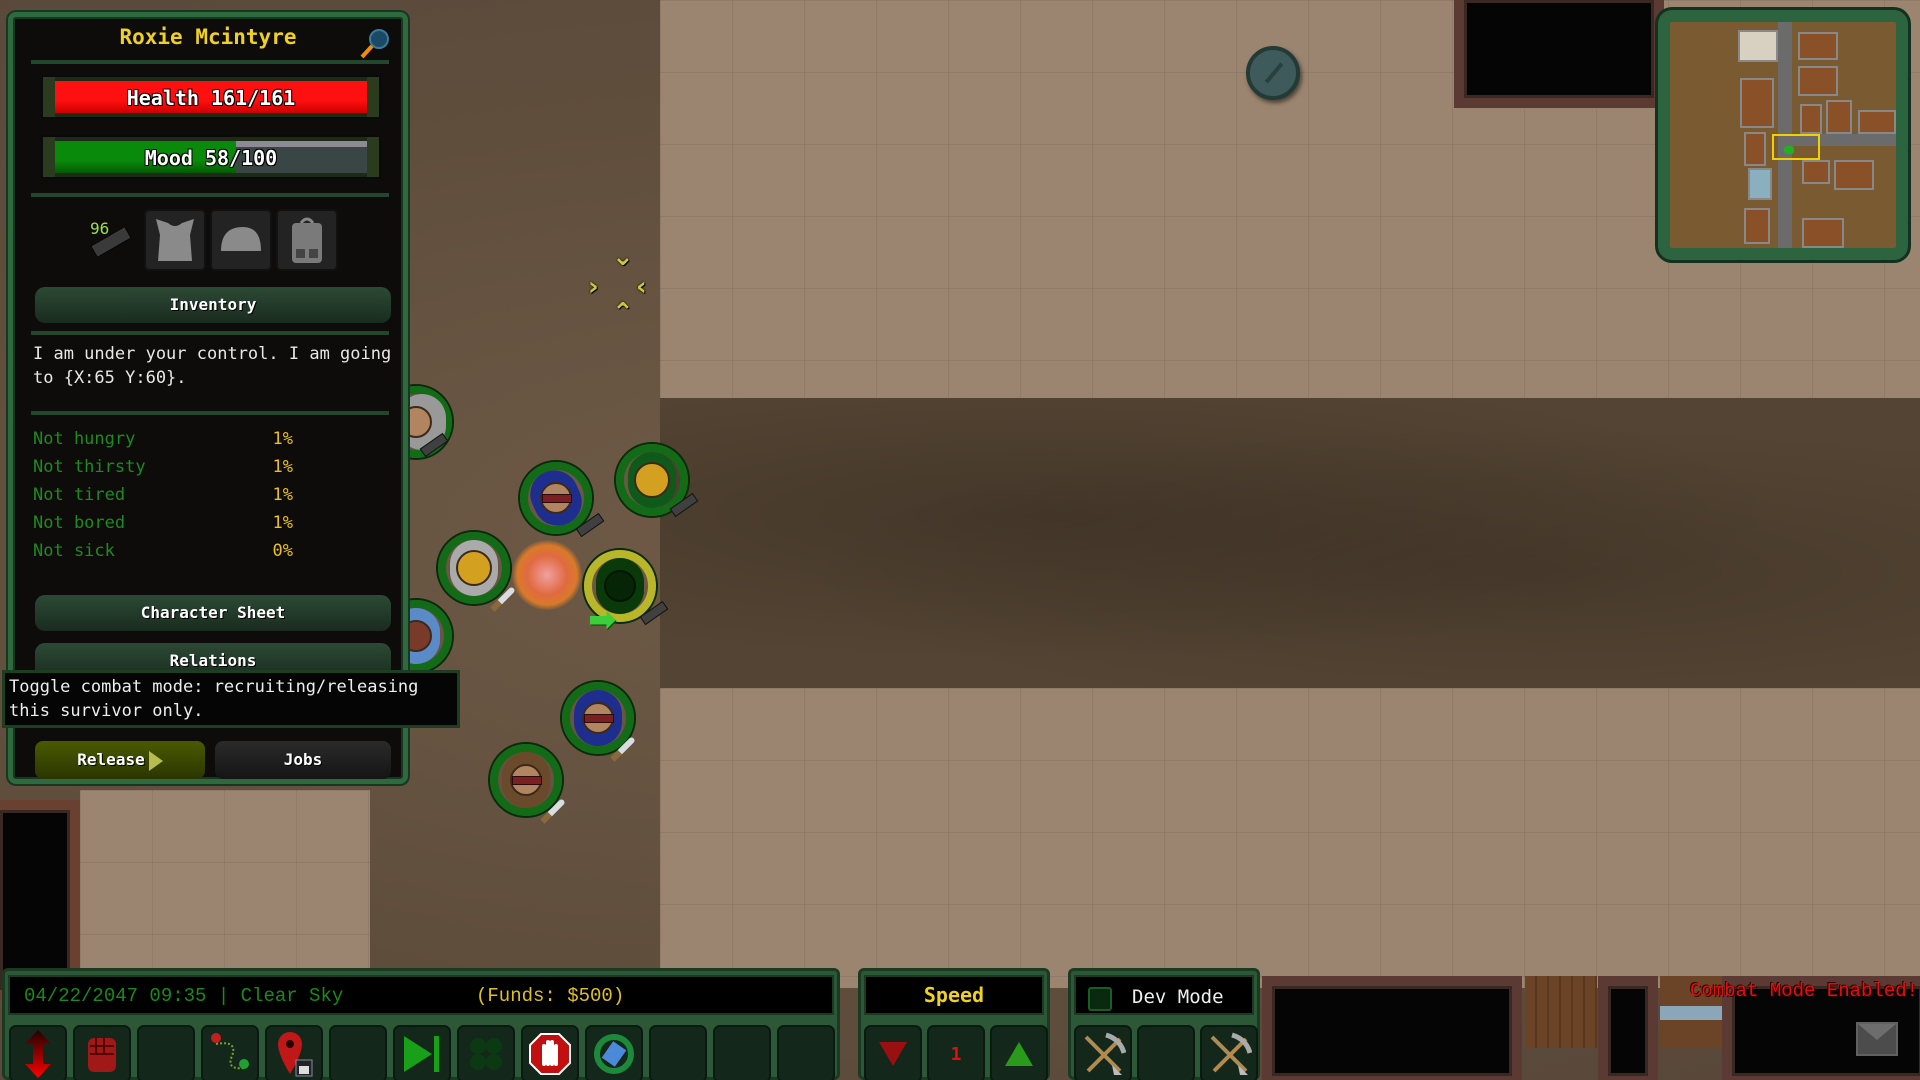  Describe the element at coordinates (1877, 1039) in the screenshot. I see `mail-icon` at that location.